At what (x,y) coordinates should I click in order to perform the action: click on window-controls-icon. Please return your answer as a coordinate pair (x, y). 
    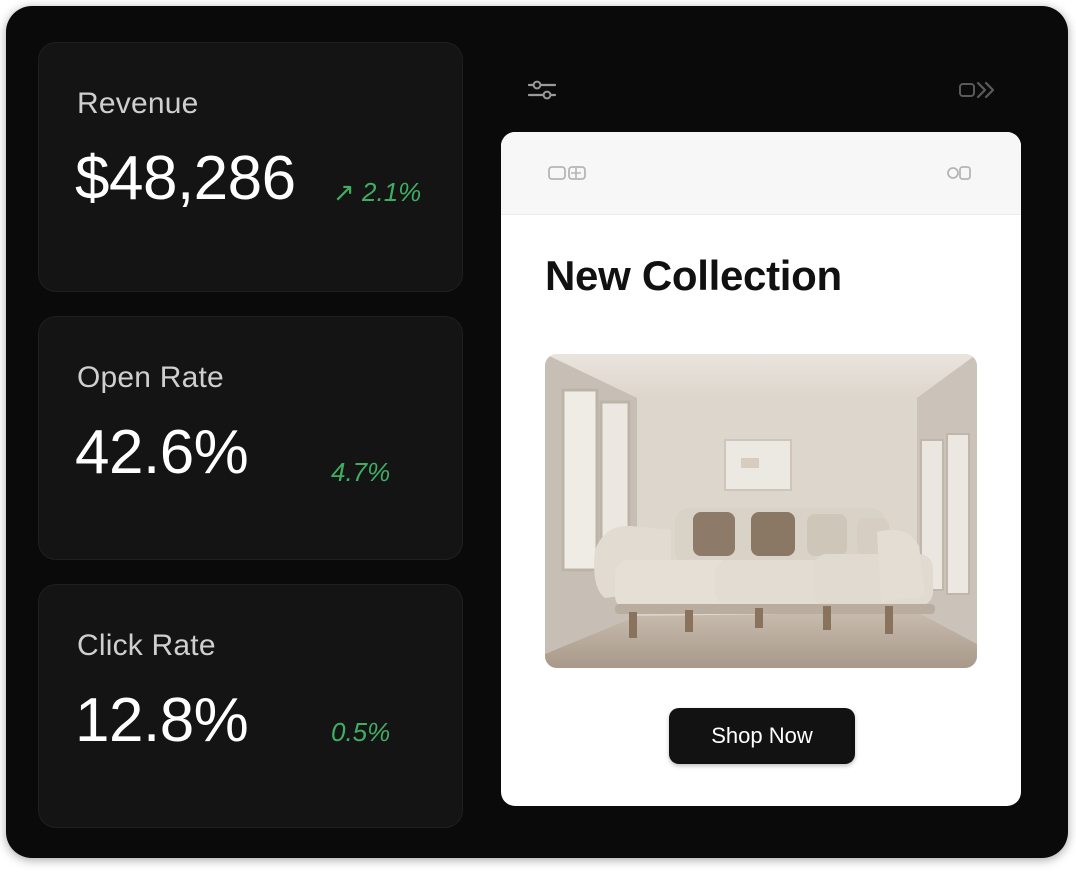
    Looking at the image, I should click on (568, 173).